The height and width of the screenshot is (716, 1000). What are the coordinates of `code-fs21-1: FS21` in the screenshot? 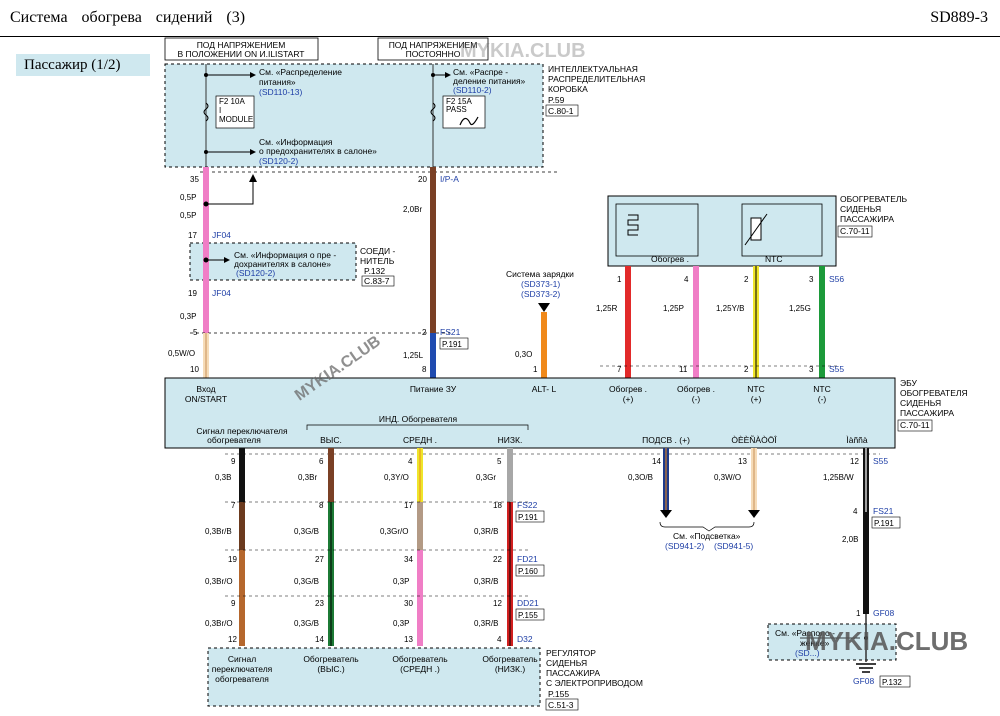 It's located at (450, 332).